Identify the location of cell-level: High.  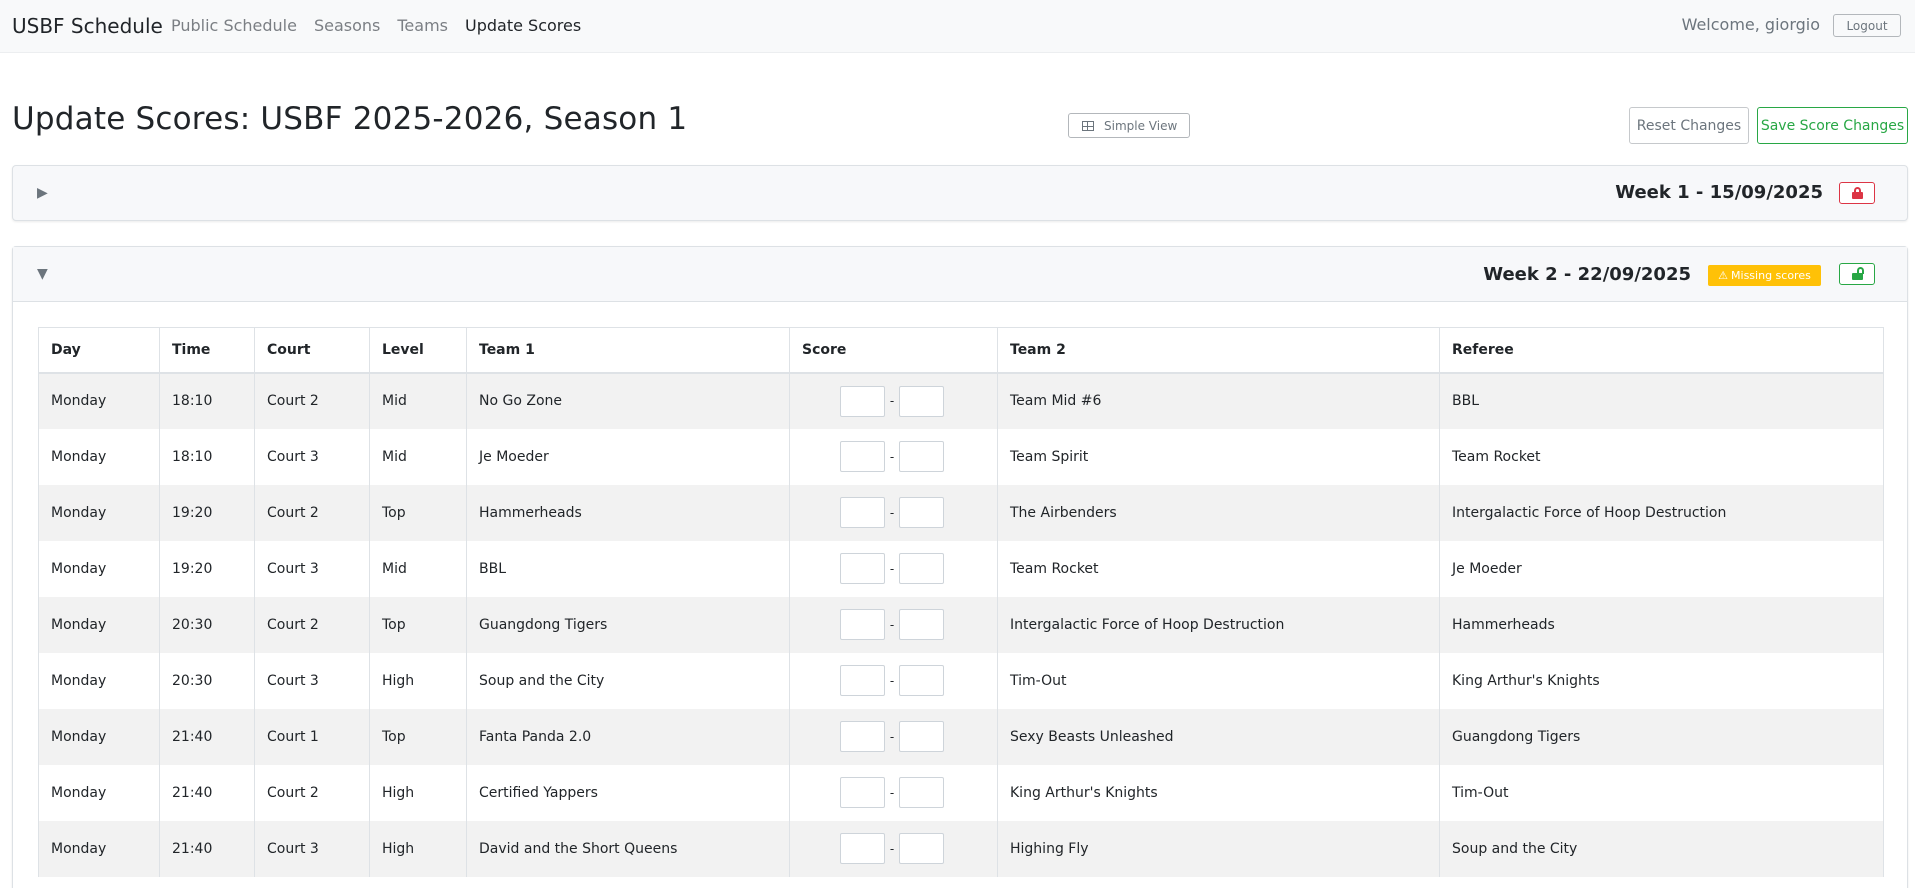
(418, 680).